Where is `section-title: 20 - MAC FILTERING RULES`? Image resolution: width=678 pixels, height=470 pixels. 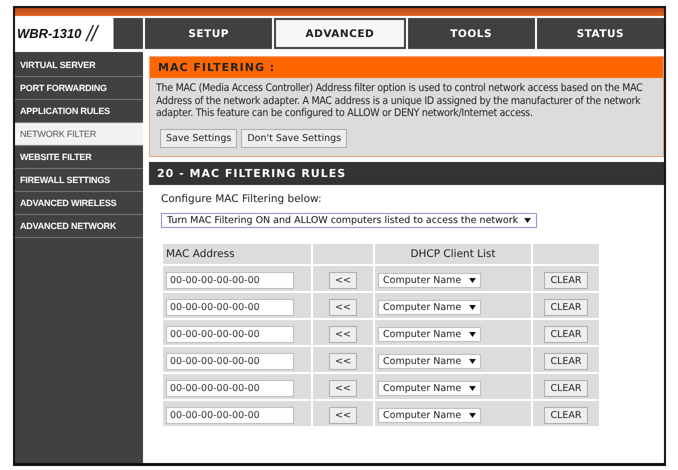
section-title: 20 - MAC FILTERING RULES is located at coordinates (406, 173).